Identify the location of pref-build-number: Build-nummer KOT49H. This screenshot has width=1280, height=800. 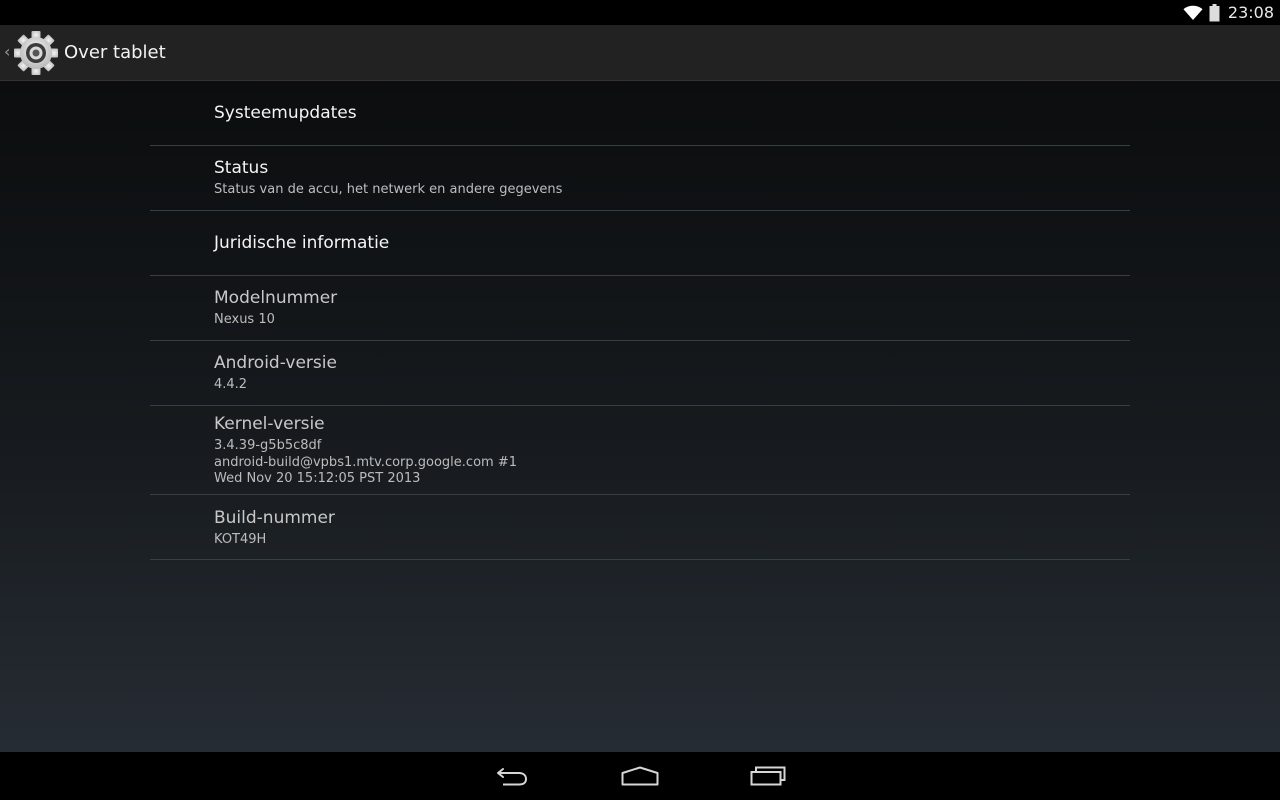
(640, 527).